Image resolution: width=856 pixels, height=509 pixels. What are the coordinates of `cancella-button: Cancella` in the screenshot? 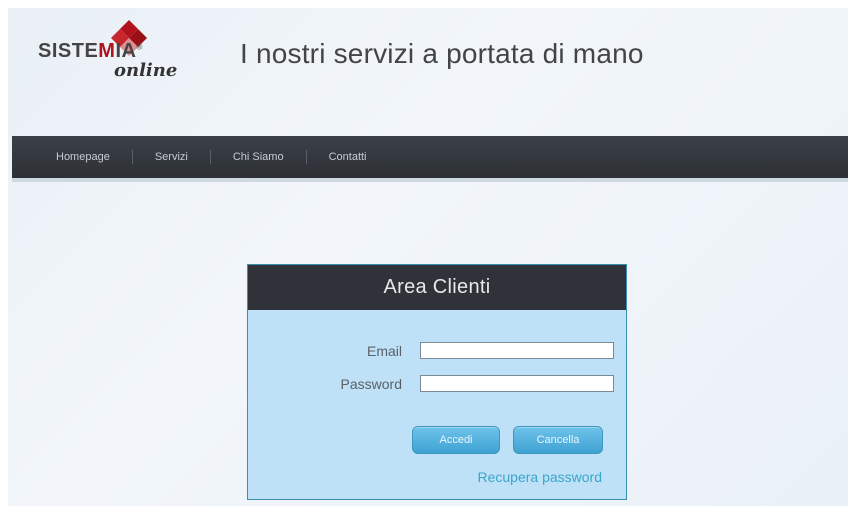 It's located at (558, 440).